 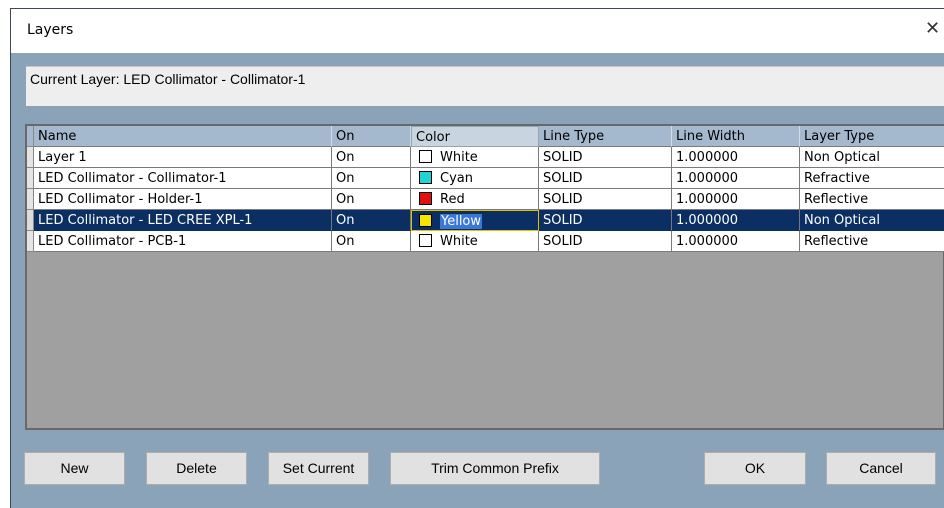 What do you see at coordinates (371, 136) in the screenshot?
I see `column-header-on: On` at bounding box center [371, 136].